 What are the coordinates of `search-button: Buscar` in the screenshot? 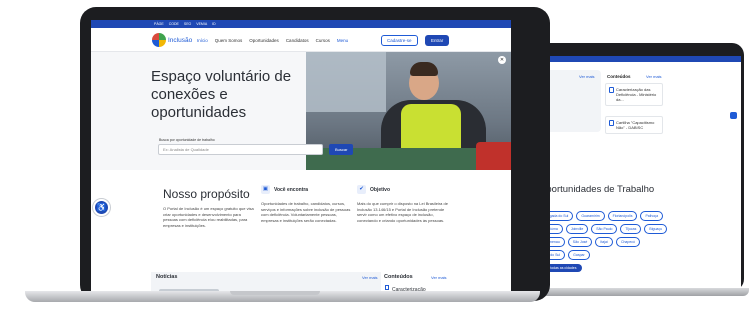 It's located at (341, 149).